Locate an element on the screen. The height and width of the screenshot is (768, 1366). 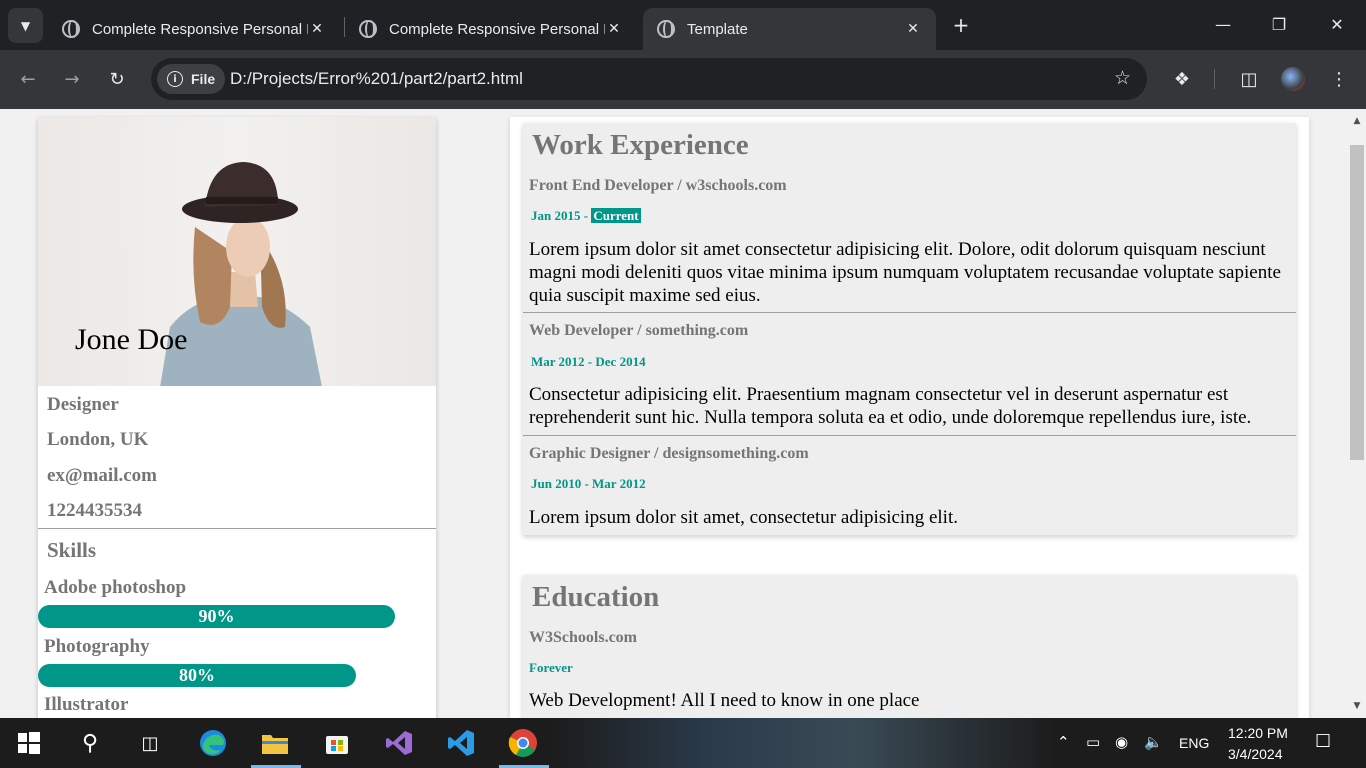
work-heading: Work Experience is located at coordinates (640, 145).